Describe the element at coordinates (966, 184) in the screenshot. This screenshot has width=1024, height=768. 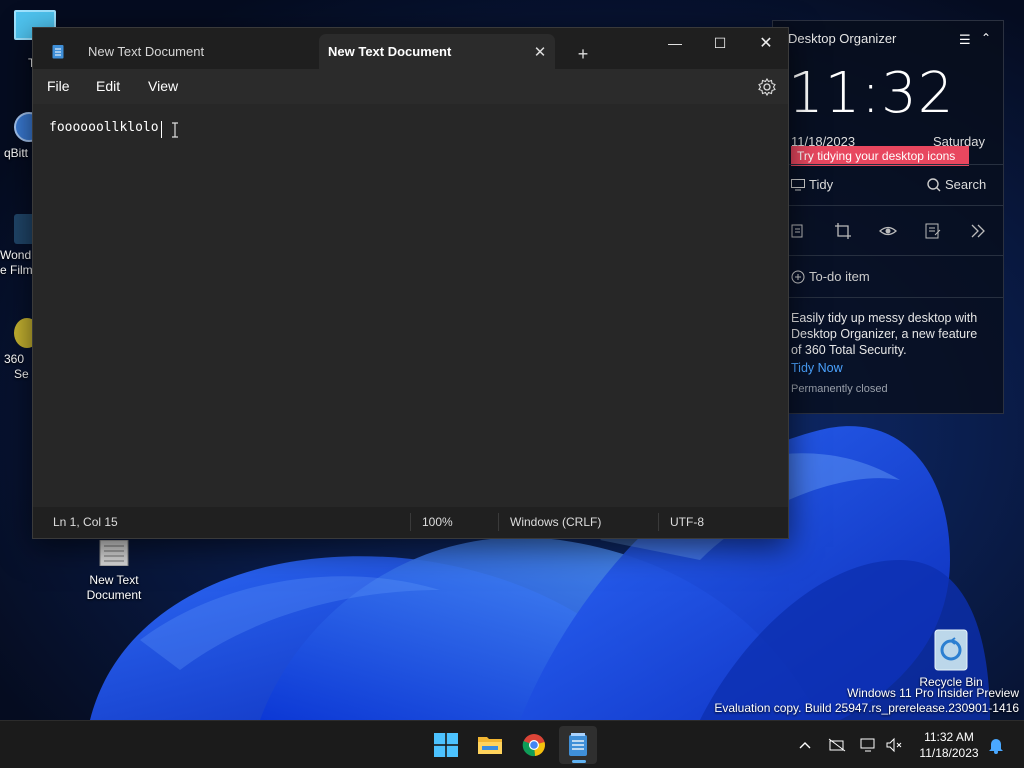
I see `search-label: Search` at that location.